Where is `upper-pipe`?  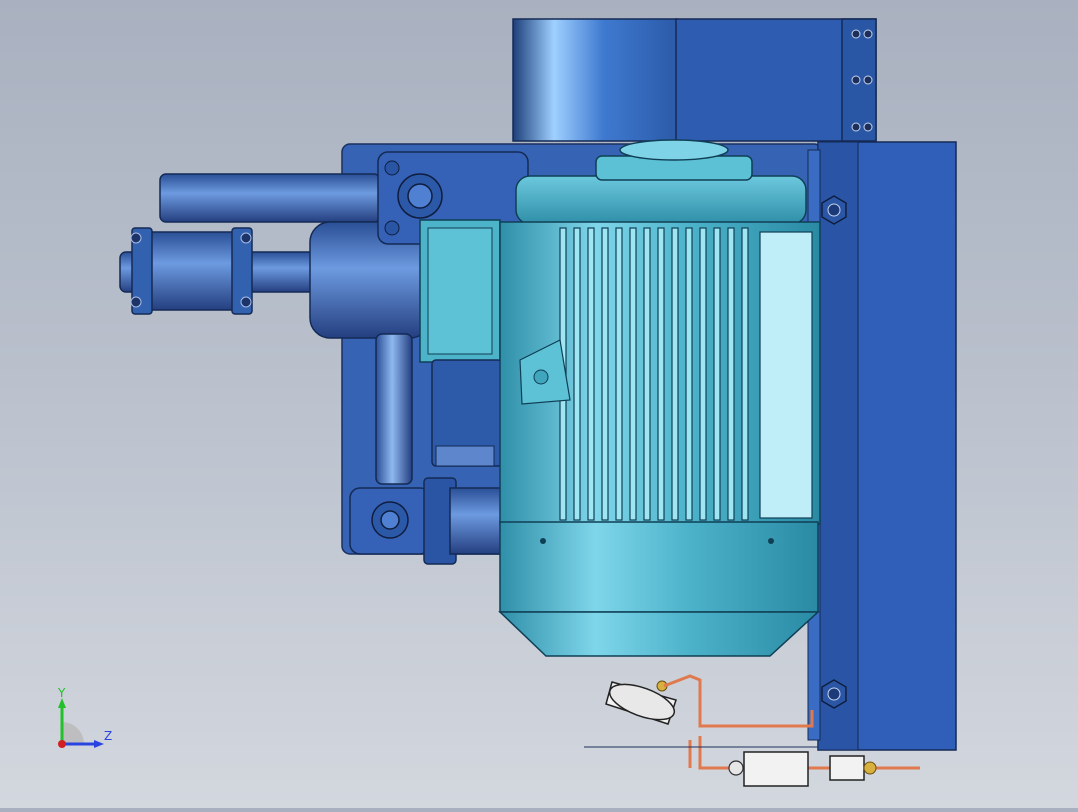
upper-pipe is located at coordinates (270, 198).